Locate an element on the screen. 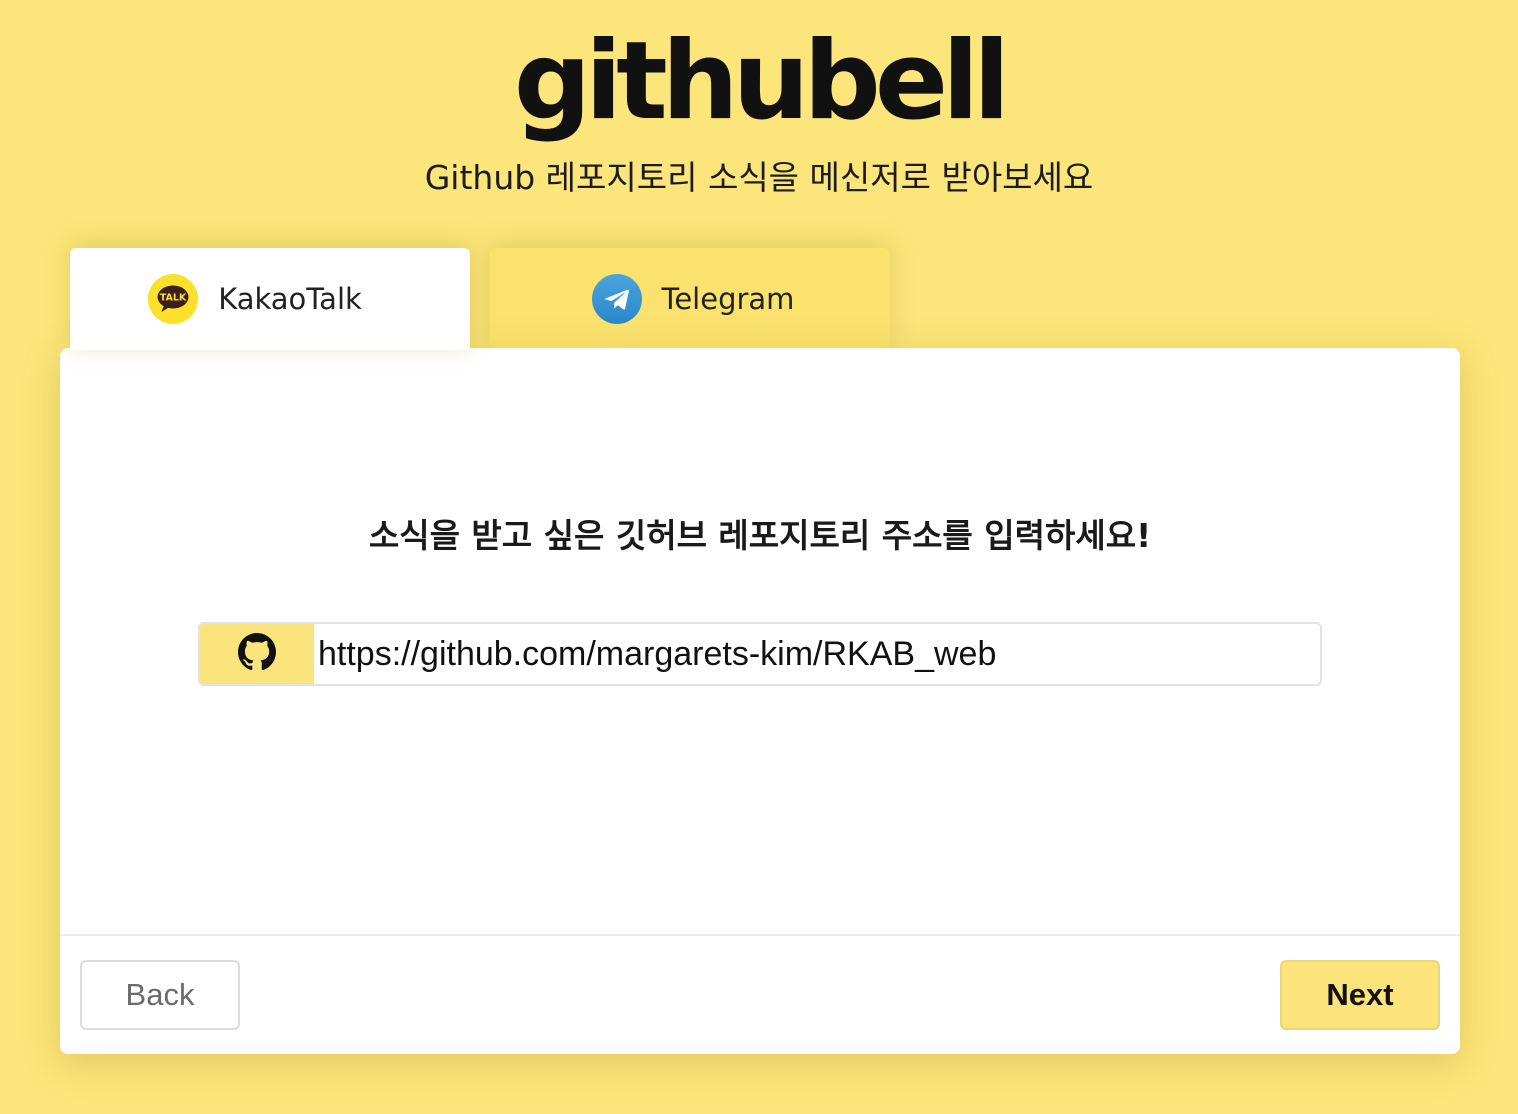 This screenshot has height=1114, width=1518. tab-telegram: Telegram is located at coordinates (690, 299).